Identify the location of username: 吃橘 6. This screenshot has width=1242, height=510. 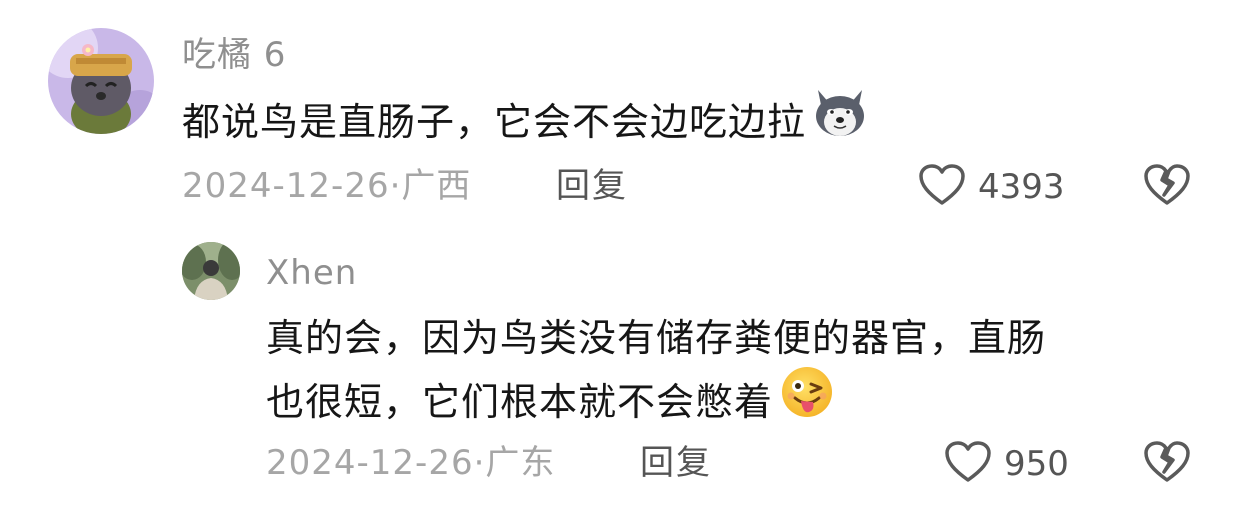
(234, 55).